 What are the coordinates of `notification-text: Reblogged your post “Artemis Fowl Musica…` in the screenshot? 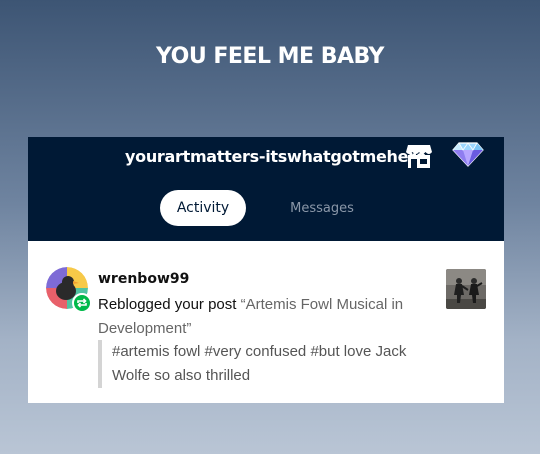 It's located at (263, 317).